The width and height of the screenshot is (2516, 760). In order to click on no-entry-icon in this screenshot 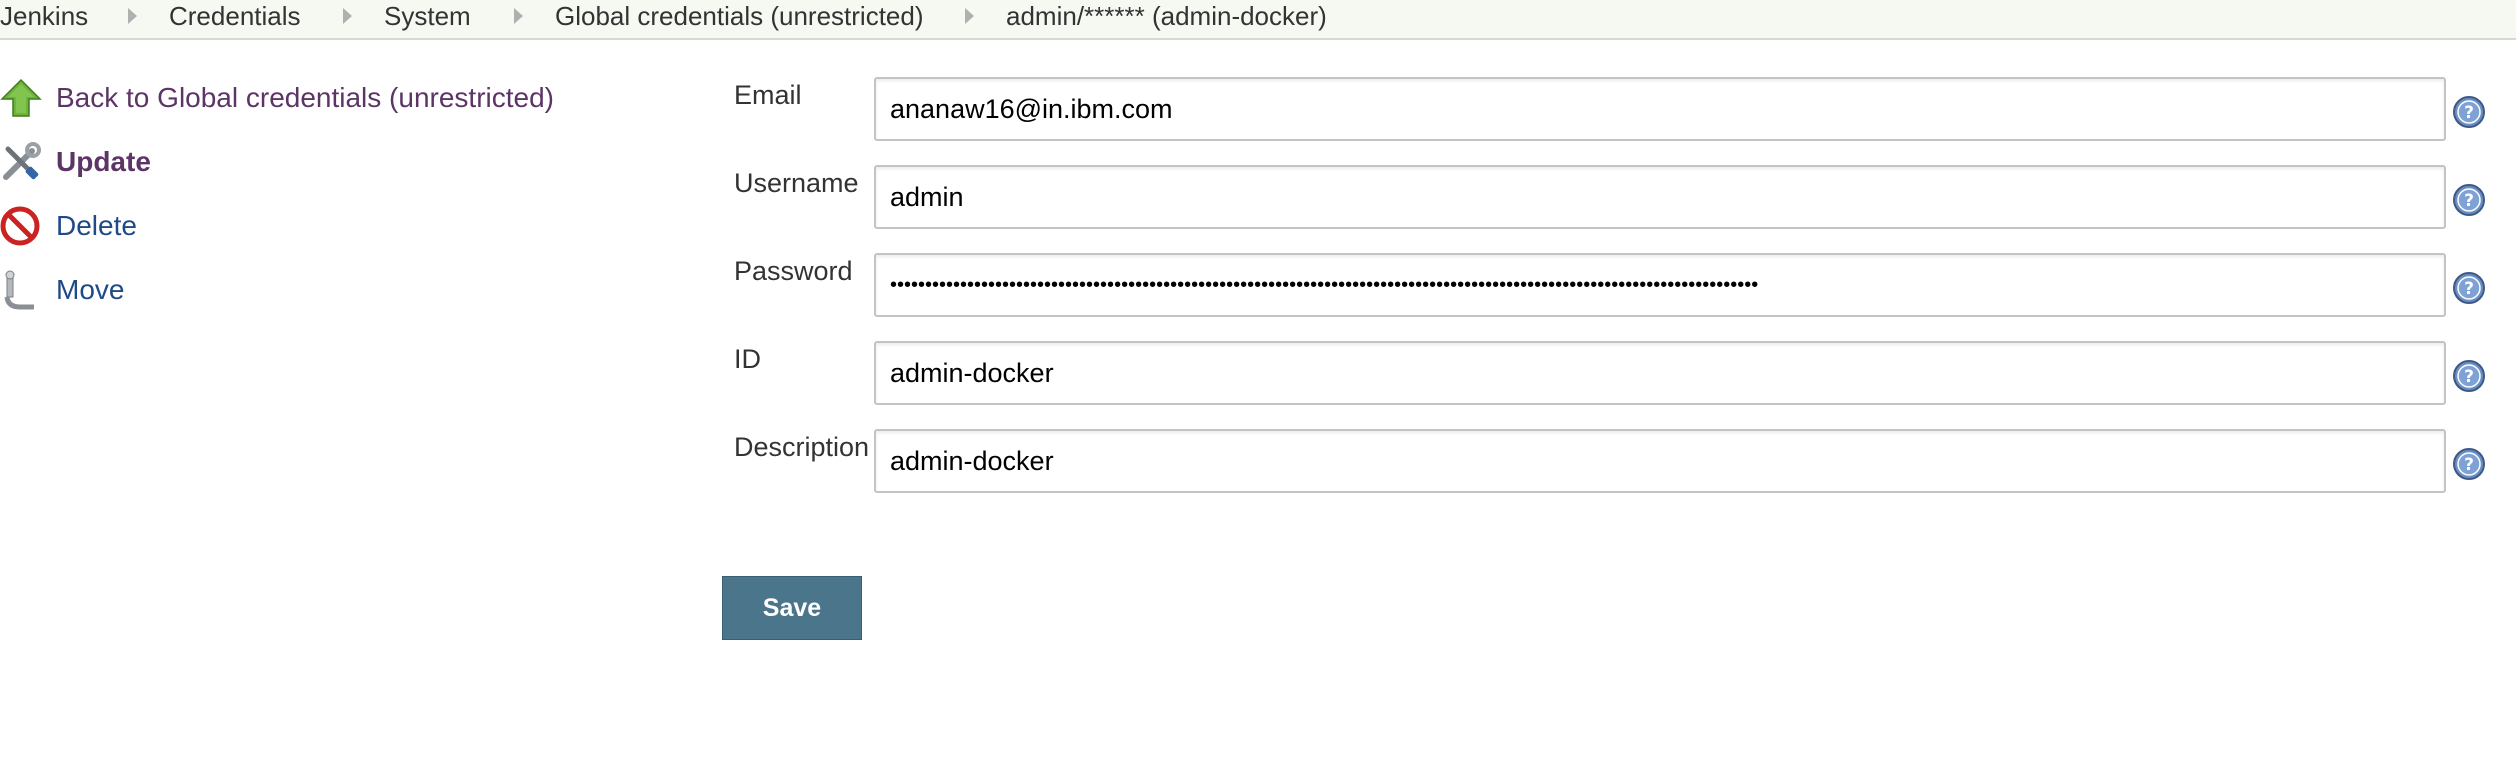, I will do `click(21, 226)`.